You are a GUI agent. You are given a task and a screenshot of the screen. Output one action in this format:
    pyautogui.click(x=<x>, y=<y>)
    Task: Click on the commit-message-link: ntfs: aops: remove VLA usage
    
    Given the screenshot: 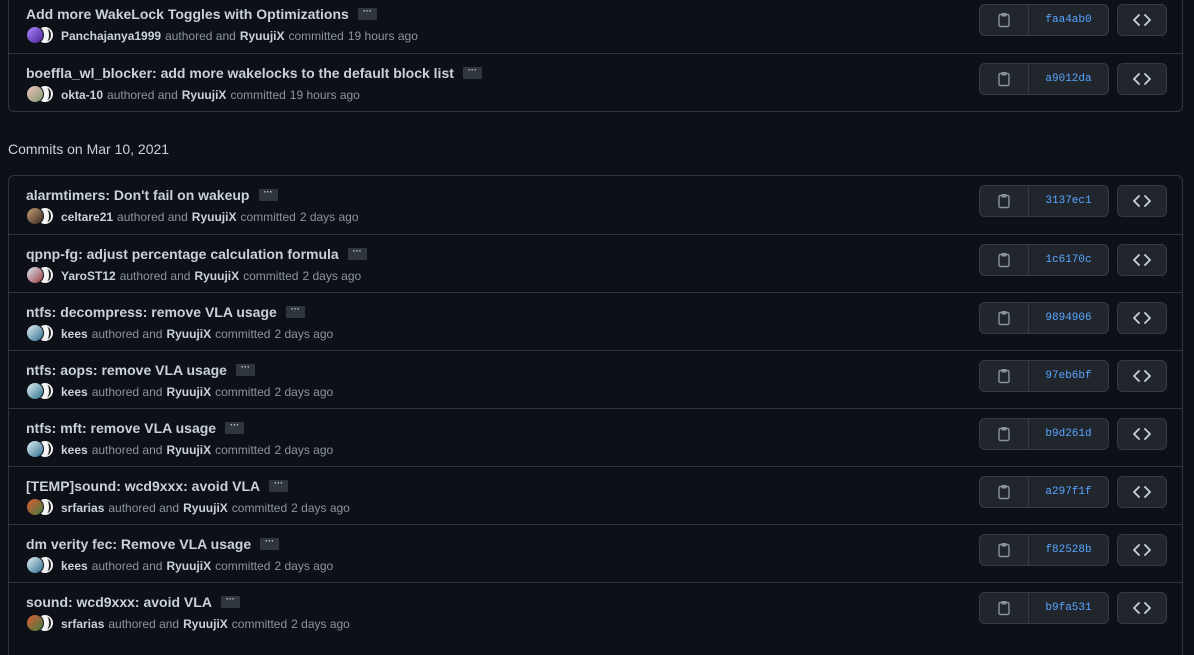 What is the action you would take?
    pyautogui.click(x=126, y=370)
    